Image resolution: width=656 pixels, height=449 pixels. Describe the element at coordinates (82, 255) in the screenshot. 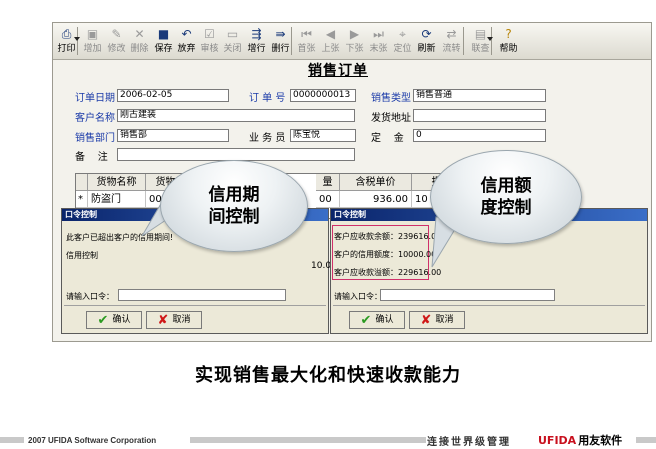

I see `dialog-subtitle: 信用控制` at that location.